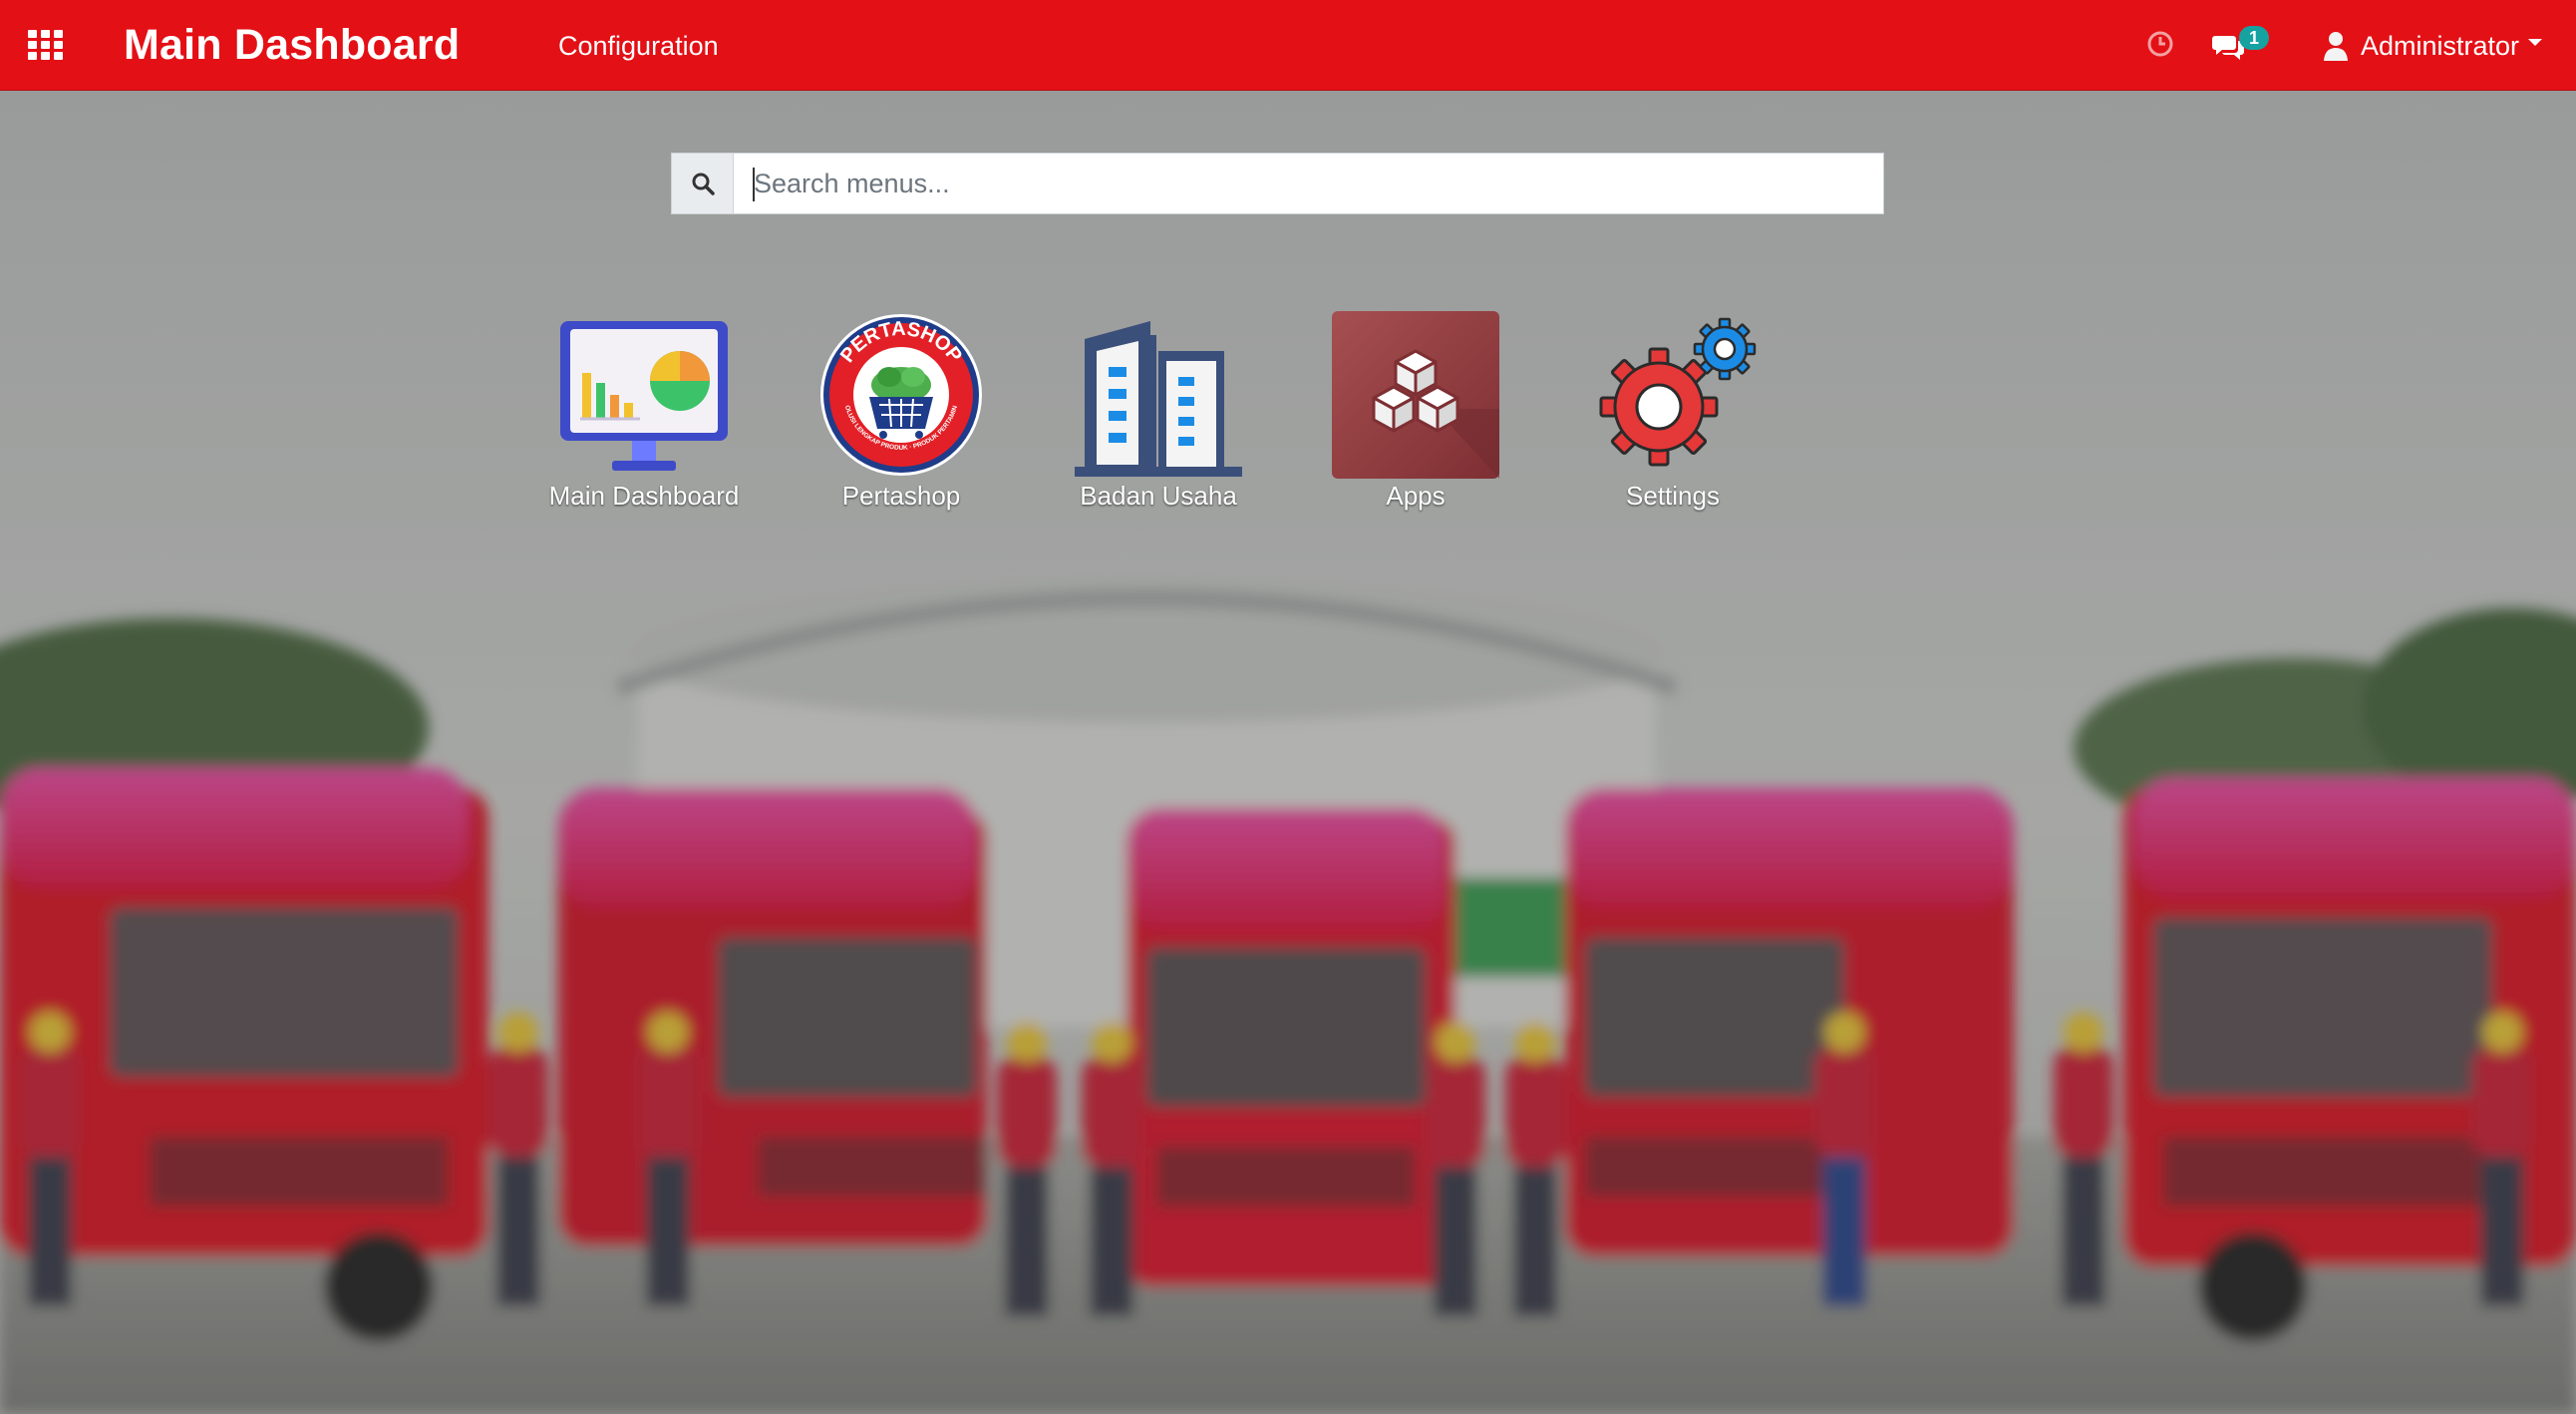 The height and width of the screenshot is (1414, 2576). Describe the element at coordinates (46, 45) in the screenshot. I see `apps-grid-icon` at that location.